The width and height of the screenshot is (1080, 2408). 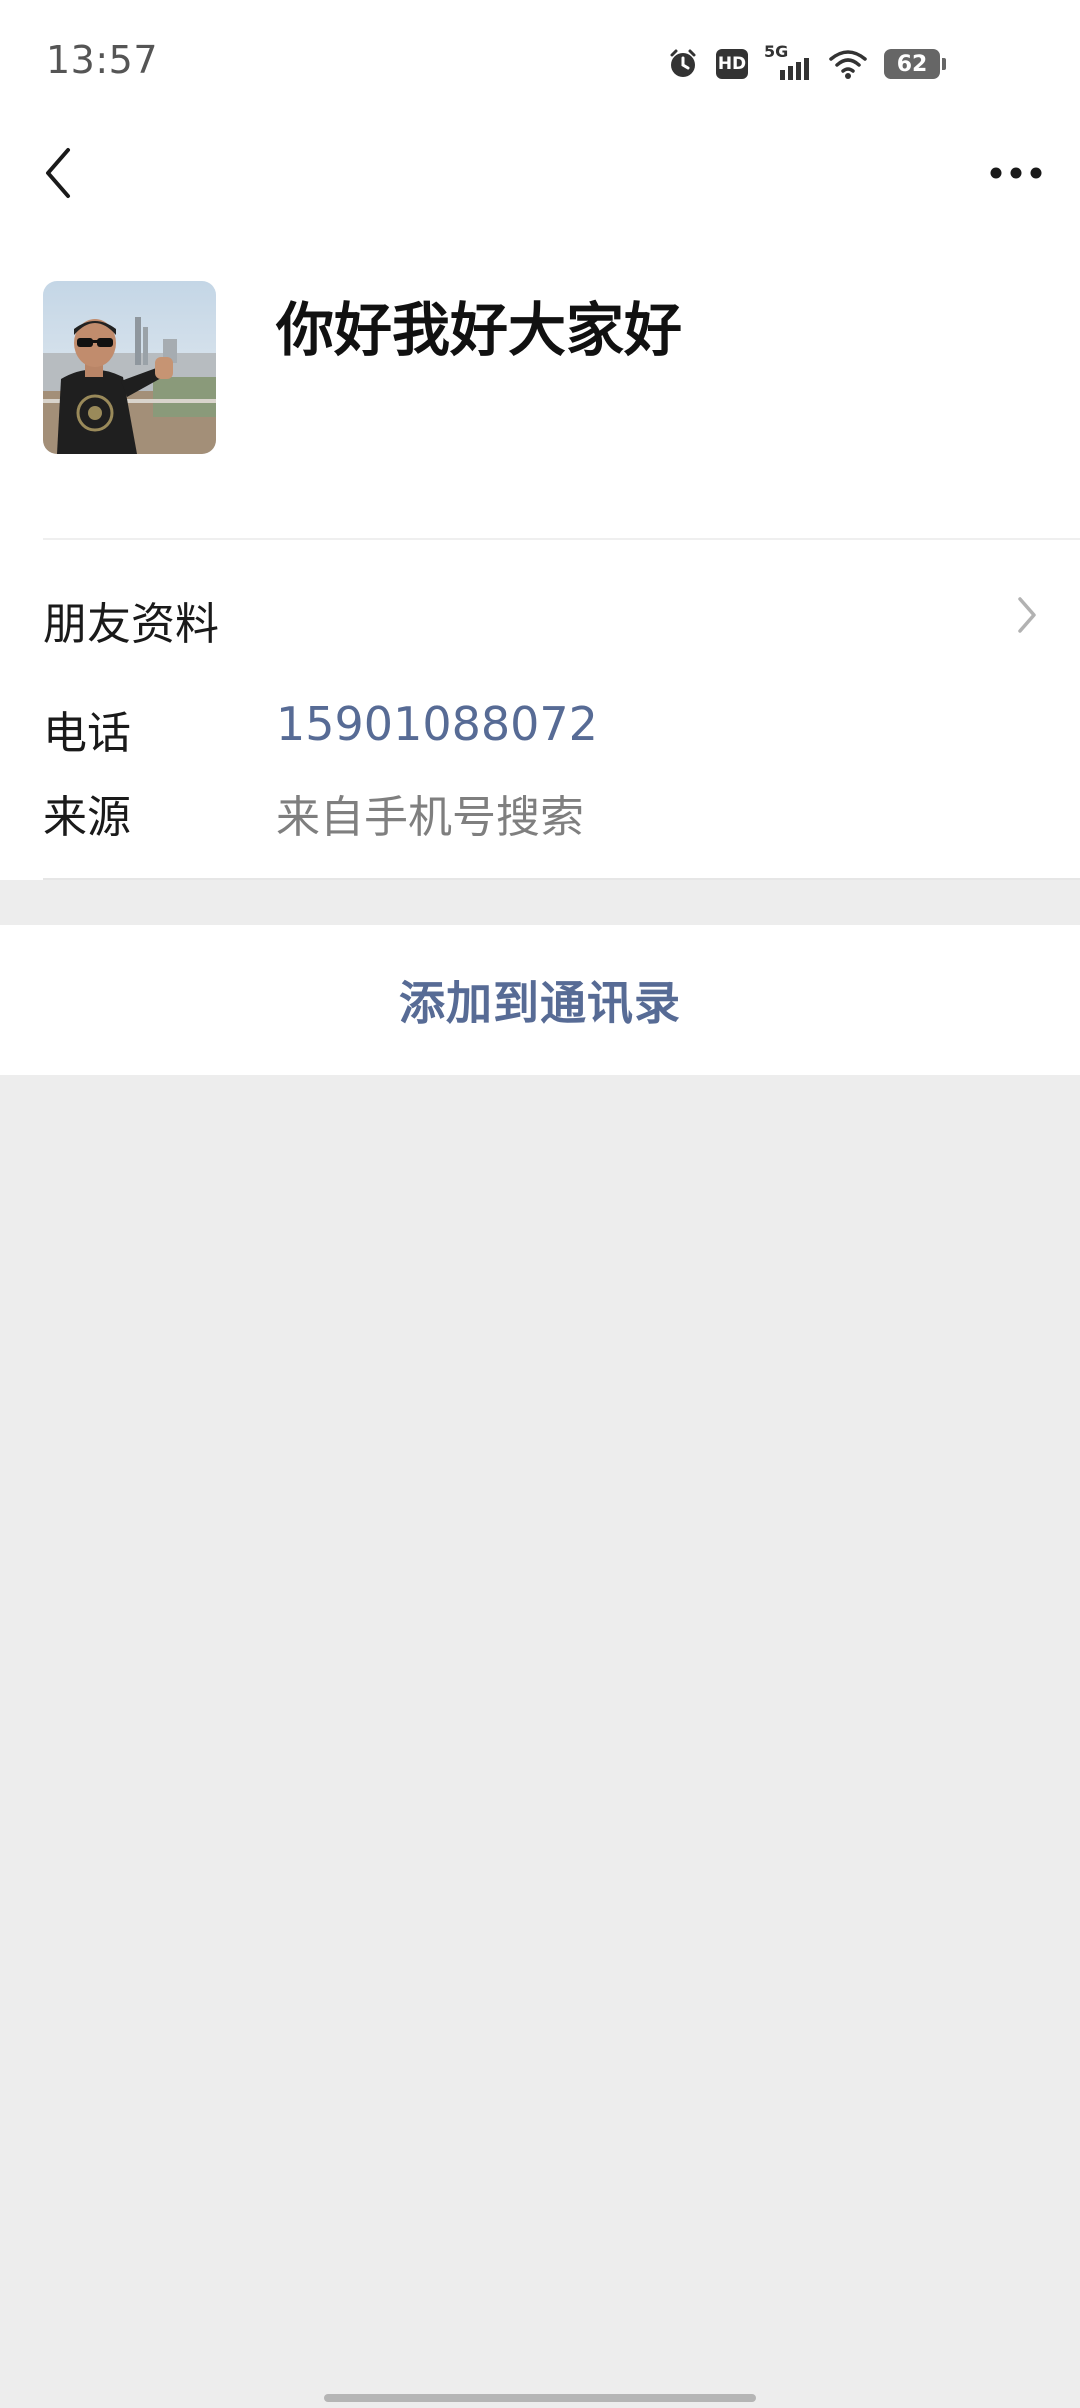 I want to click on chevron-left-icon, so click(x=58, y=173).